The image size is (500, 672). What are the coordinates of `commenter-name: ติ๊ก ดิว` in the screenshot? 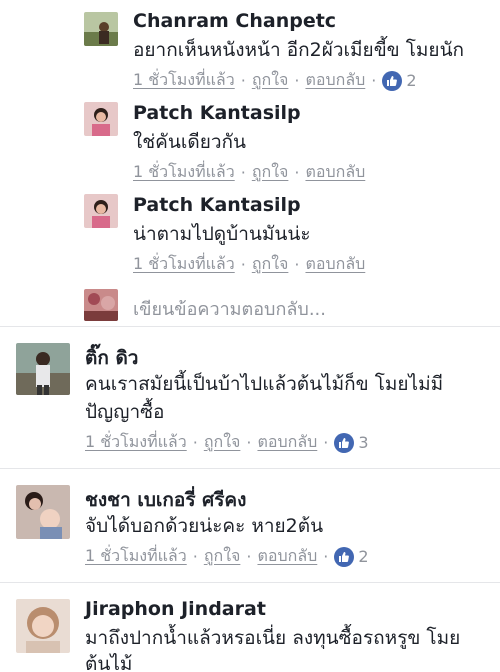 It's located at (111, 358).